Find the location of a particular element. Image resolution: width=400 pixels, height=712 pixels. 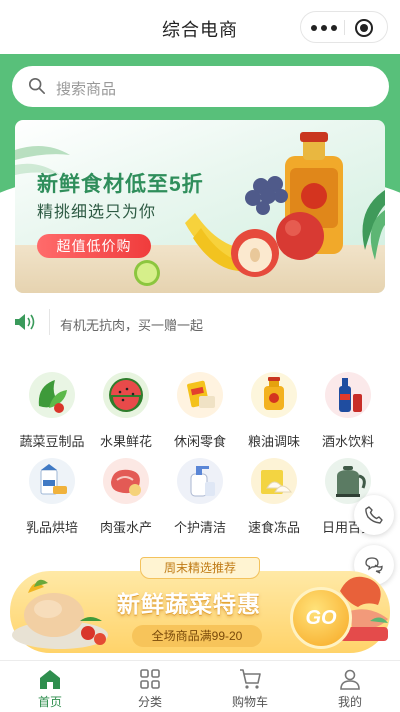

banner-buy-button: 超值低价购 is located at coordinates (94, 246).